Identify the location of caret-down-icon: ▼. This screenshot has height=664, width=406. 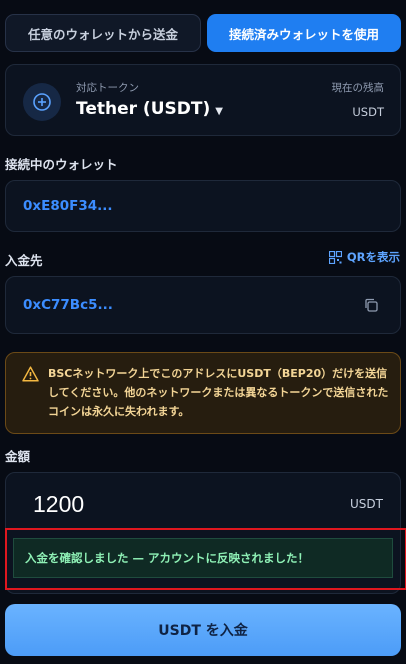
(219, 111).